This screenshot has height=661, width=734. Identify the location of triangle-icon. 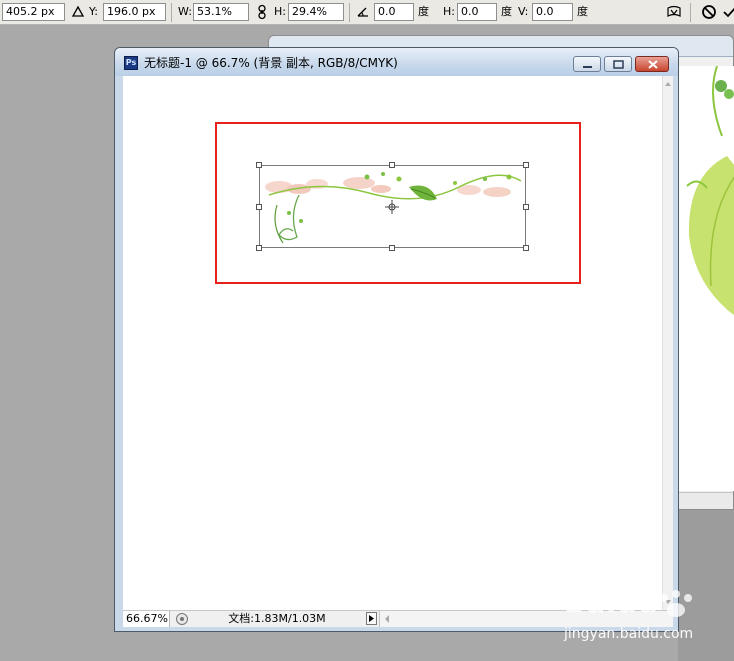
(78, 11).